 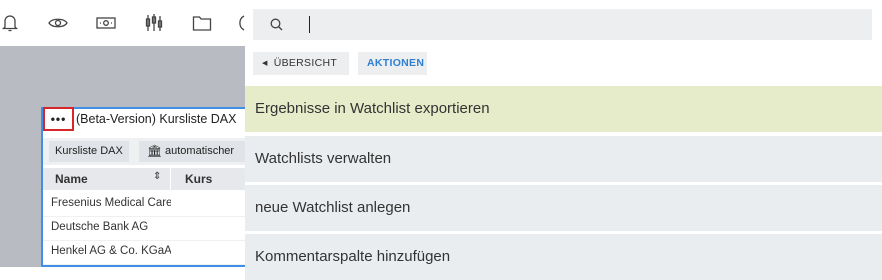 I want to click on search-bar, so click(x=562, y=24).